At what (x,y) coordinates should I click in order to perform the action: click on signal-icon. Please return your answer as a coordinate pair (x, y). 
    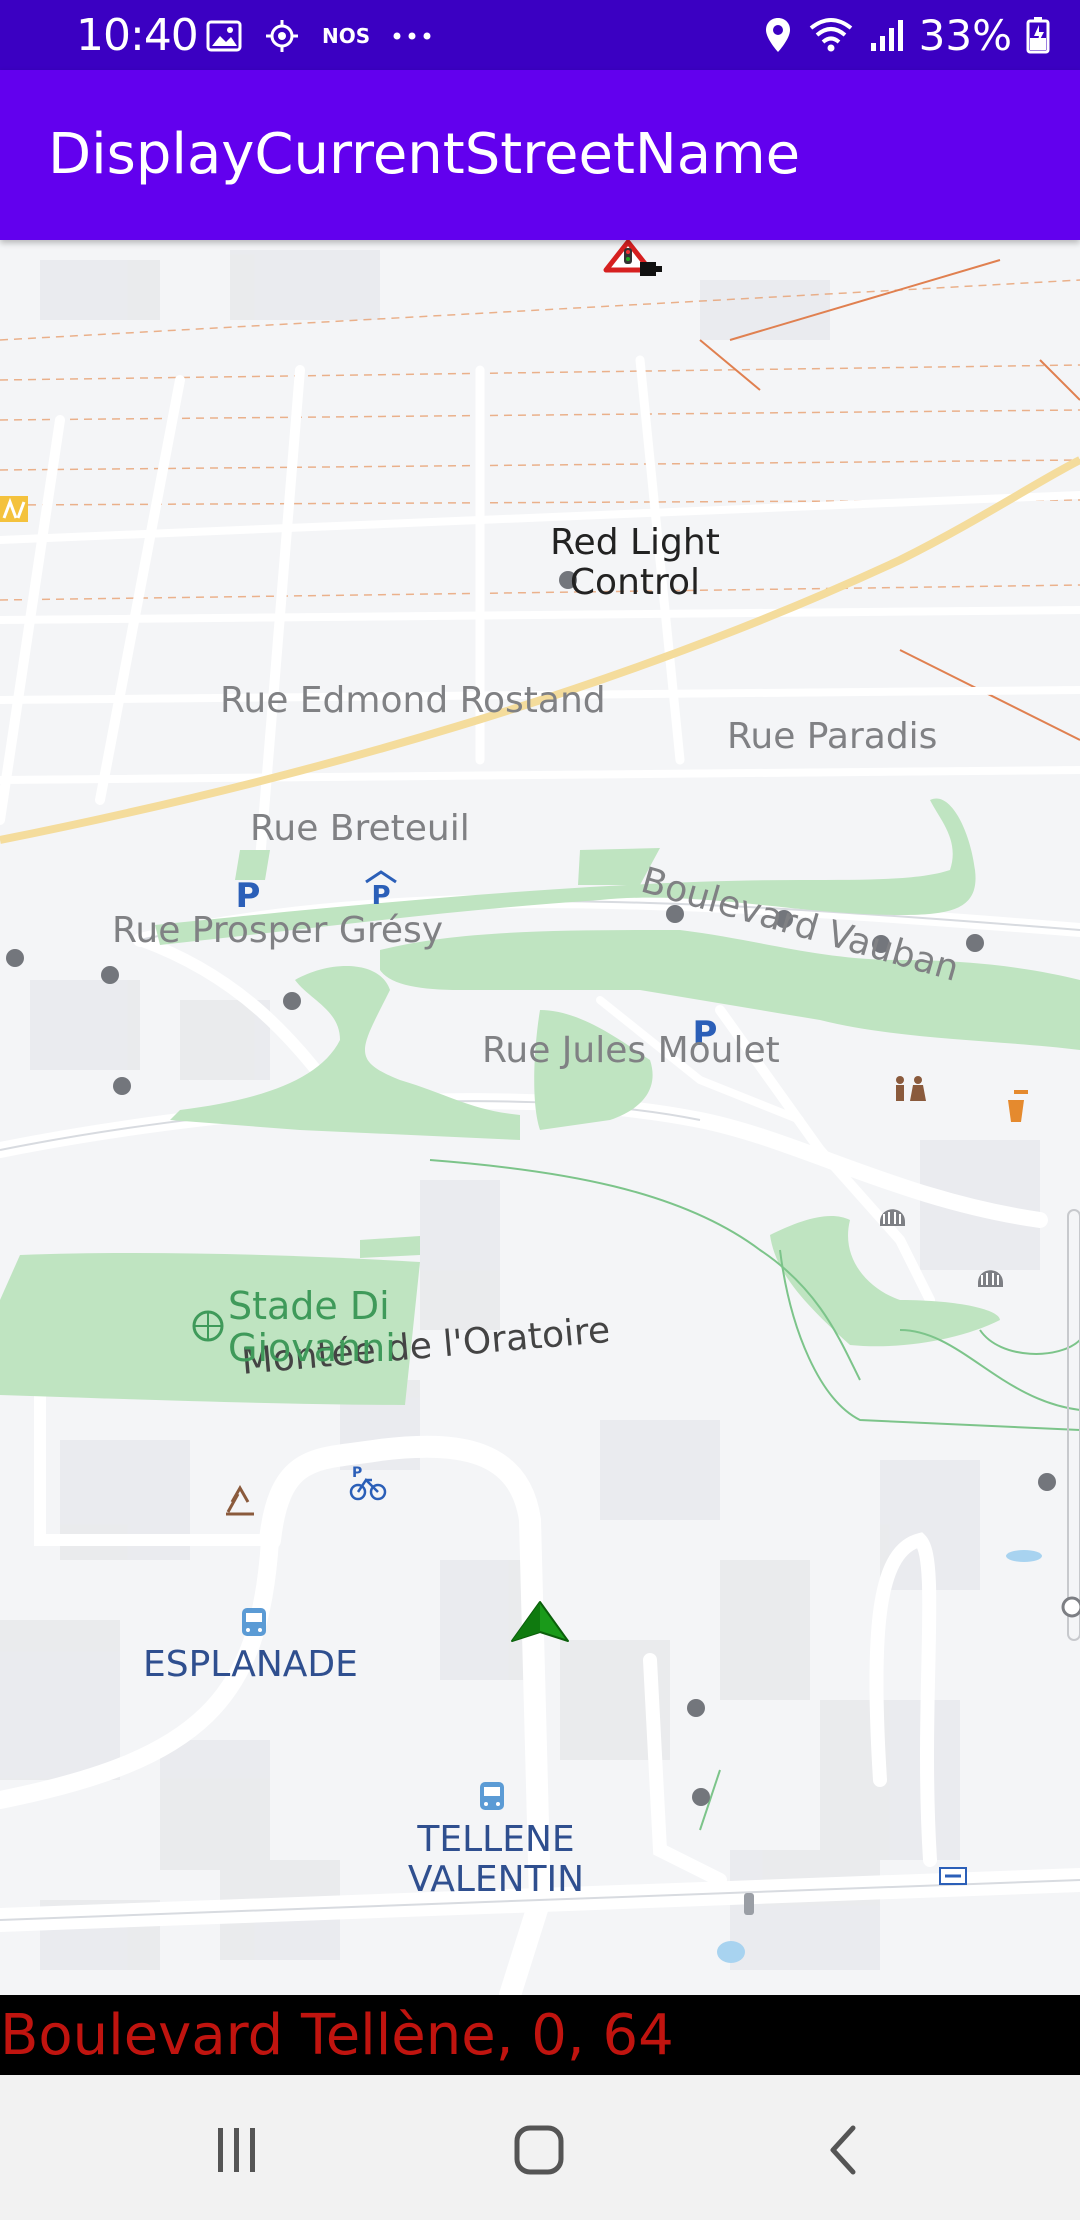
    Looking at the image, I should click on (886, 35).